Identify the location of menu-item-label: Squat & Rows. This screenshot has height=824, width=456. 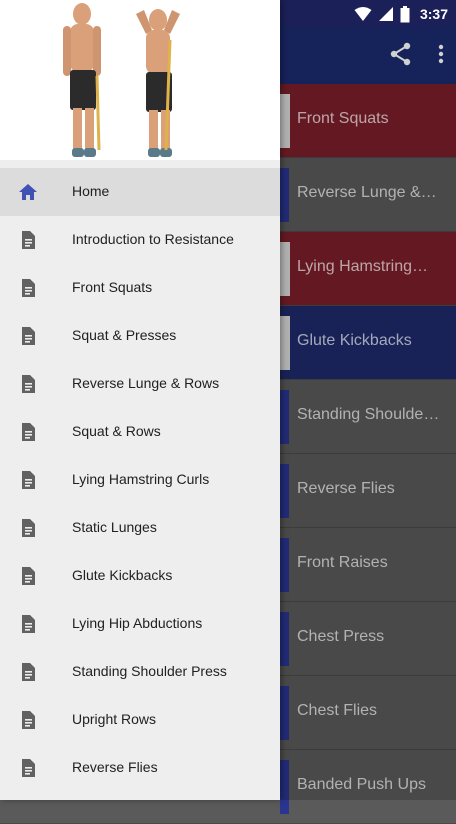
(116, 431).